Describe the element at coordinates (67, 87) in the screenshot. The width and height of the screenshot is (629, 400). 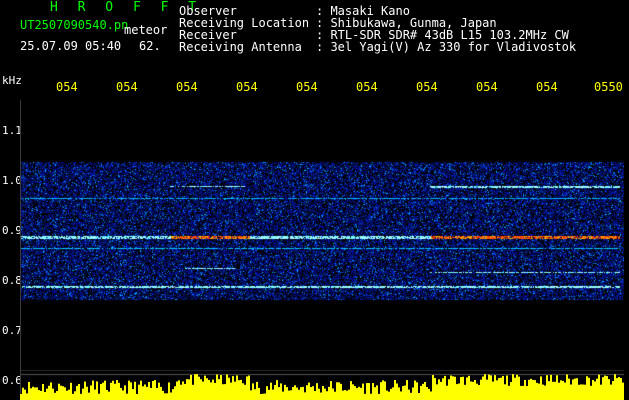
I see `x-tick: 054` at that location.